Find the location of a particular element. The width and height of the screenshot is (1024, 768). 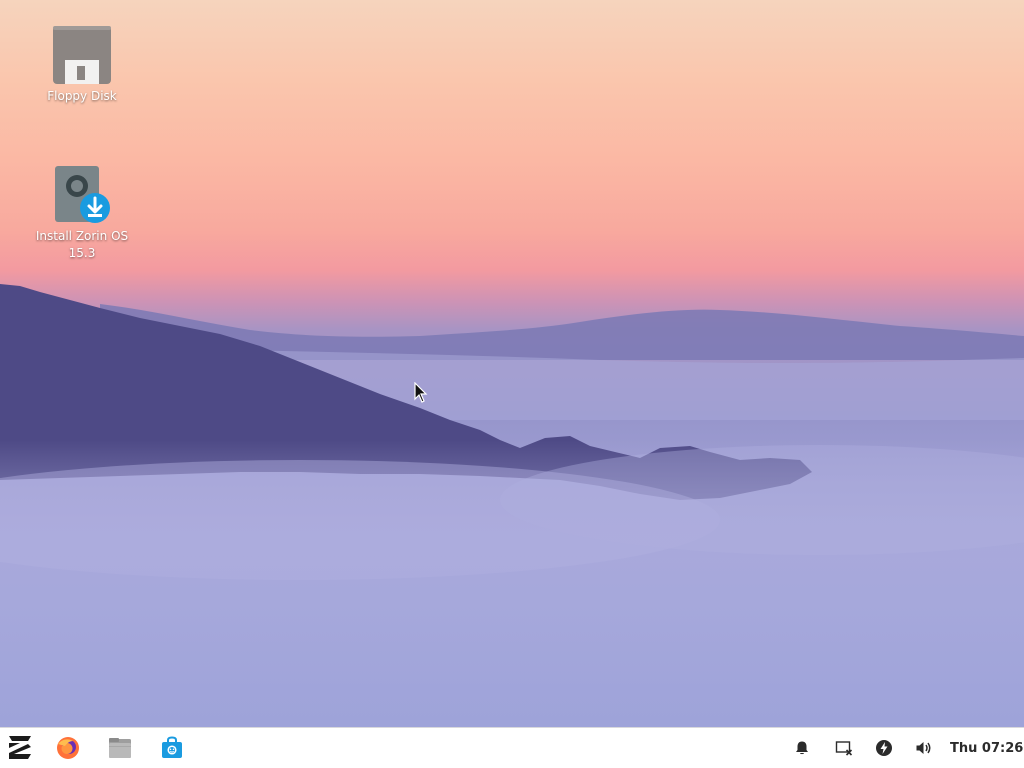

software-launcher-button is located at coordinates (172, 748).